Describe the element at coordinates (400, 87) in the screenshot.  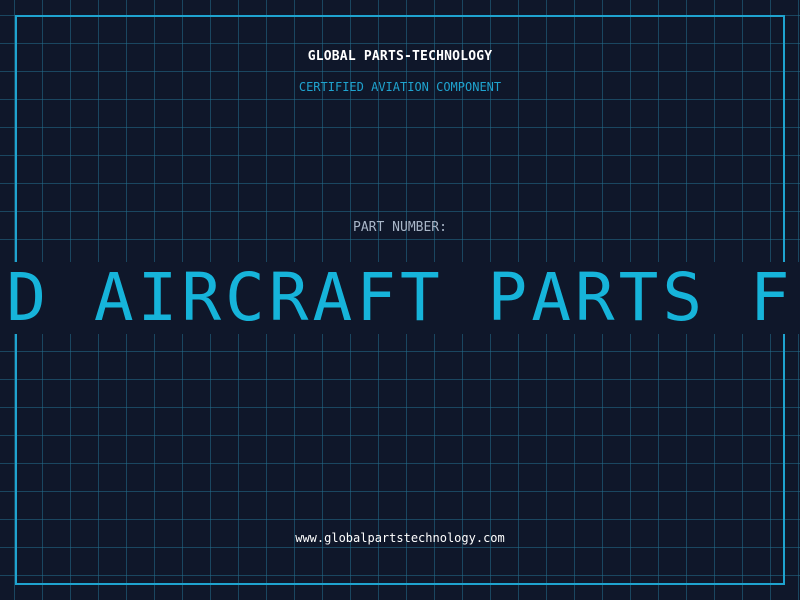
I see `tagline: CERTIFIED AVIATION COMPONENT` at that location.